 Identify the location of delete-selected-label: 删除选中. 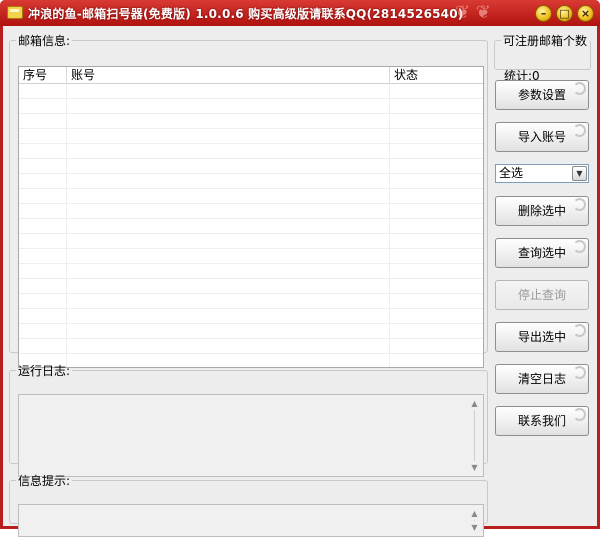
(541, 211).